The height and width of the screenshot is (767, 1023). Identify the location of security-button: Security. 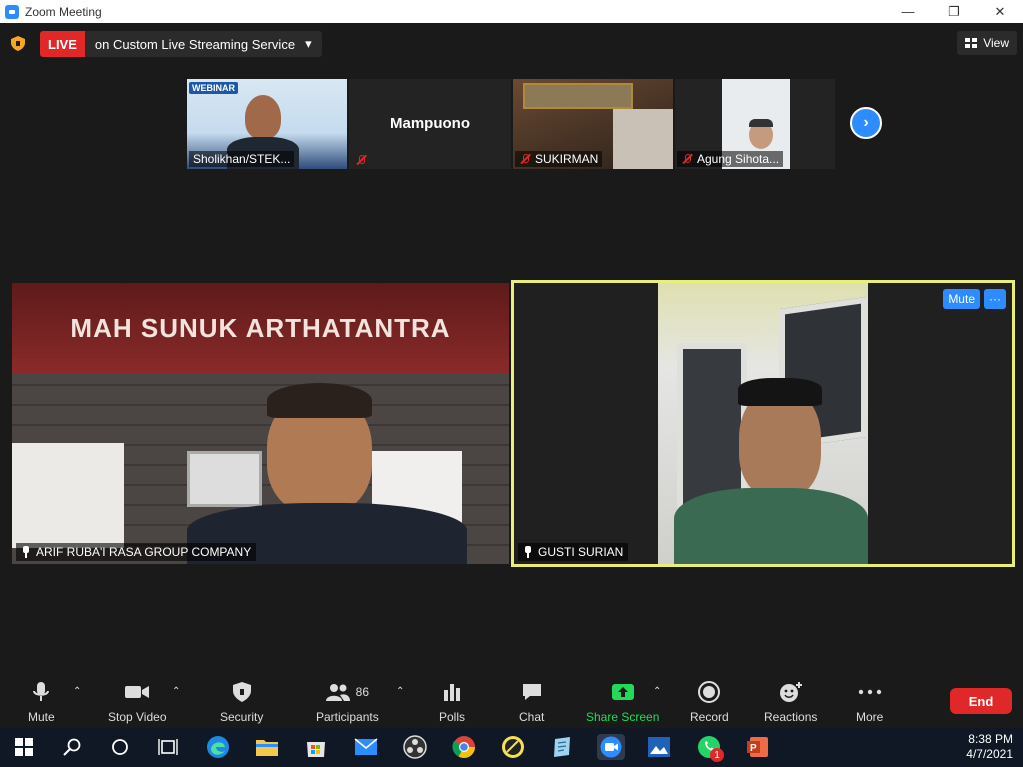
(241, 702).